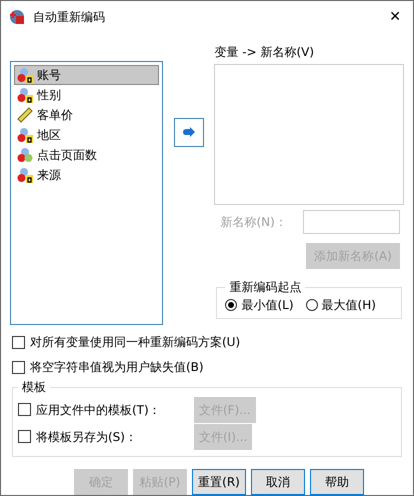  I want to click on checkbox-label: 将模板另存为(S)：, so click(87, 437).